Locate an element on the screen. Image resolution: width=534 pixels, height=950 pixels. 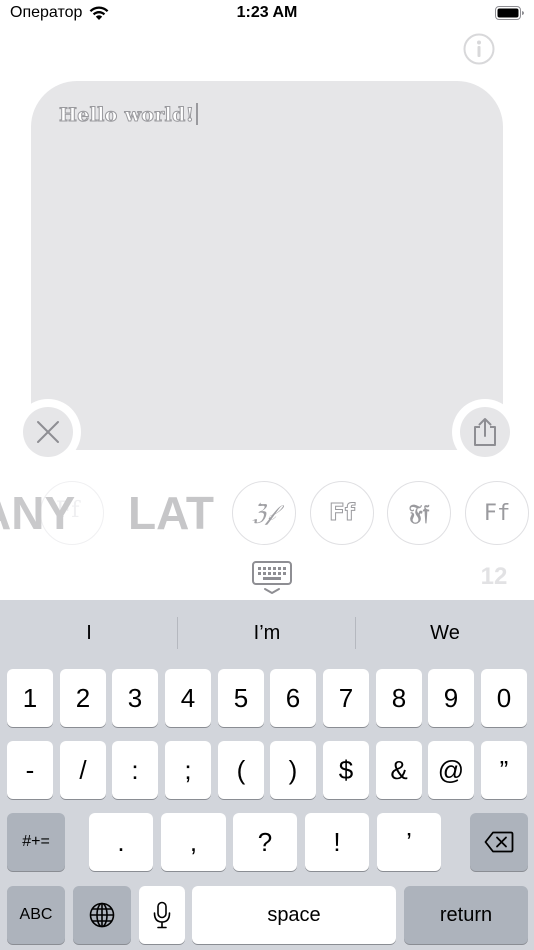
key-exclamation: ! is located at coordinates (337, 842).